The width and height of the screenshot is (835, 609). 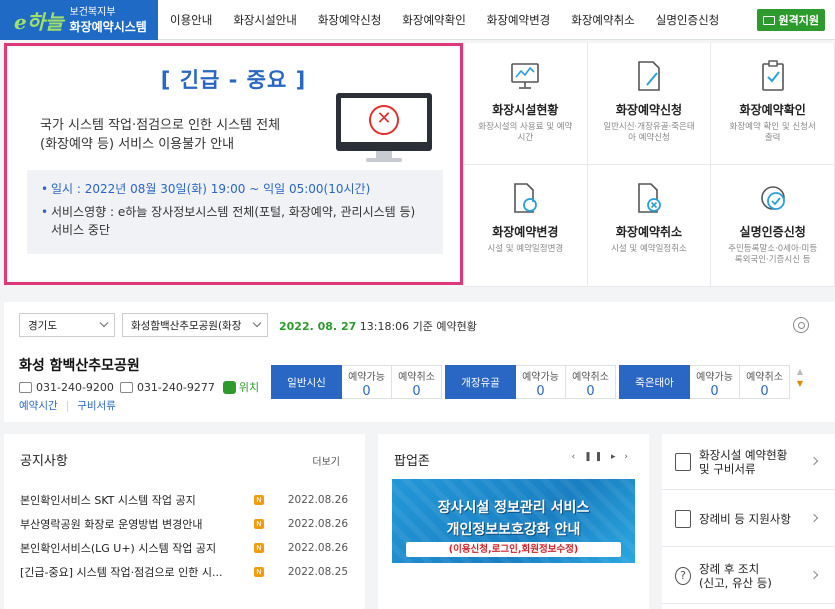 I want to click on service-reservation-cancel: 화장예약취소 시설 및 예약일정취소, so click(x=649, y=226).